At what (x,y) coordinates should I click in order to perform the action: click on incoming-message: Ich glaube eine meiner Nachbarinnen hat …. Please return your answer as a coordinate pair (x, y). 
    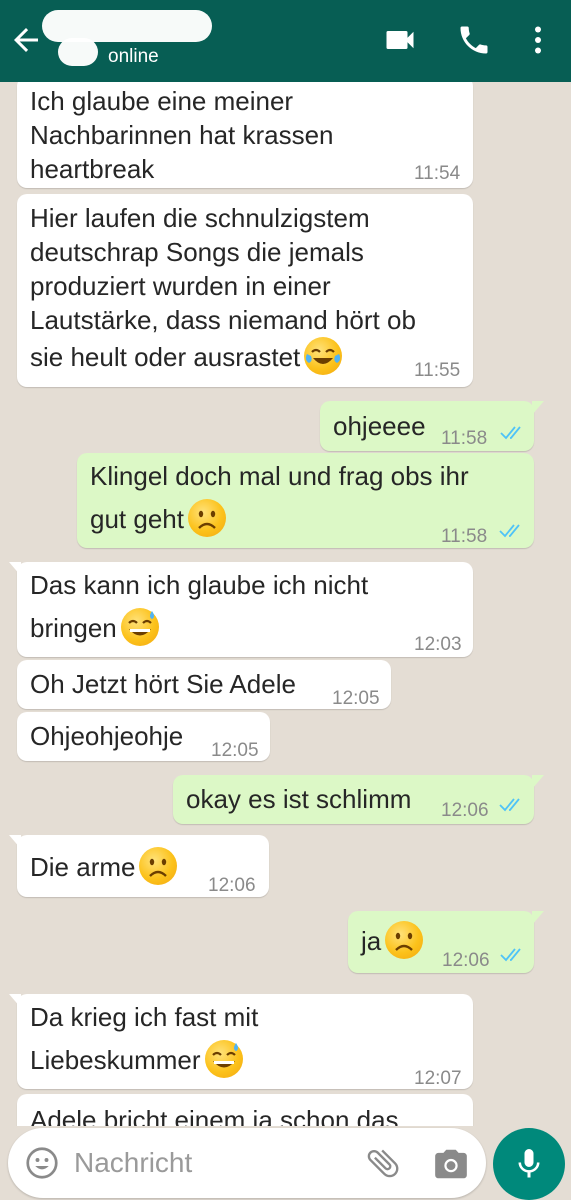
    Looking at the image, I should click on (245, 135).